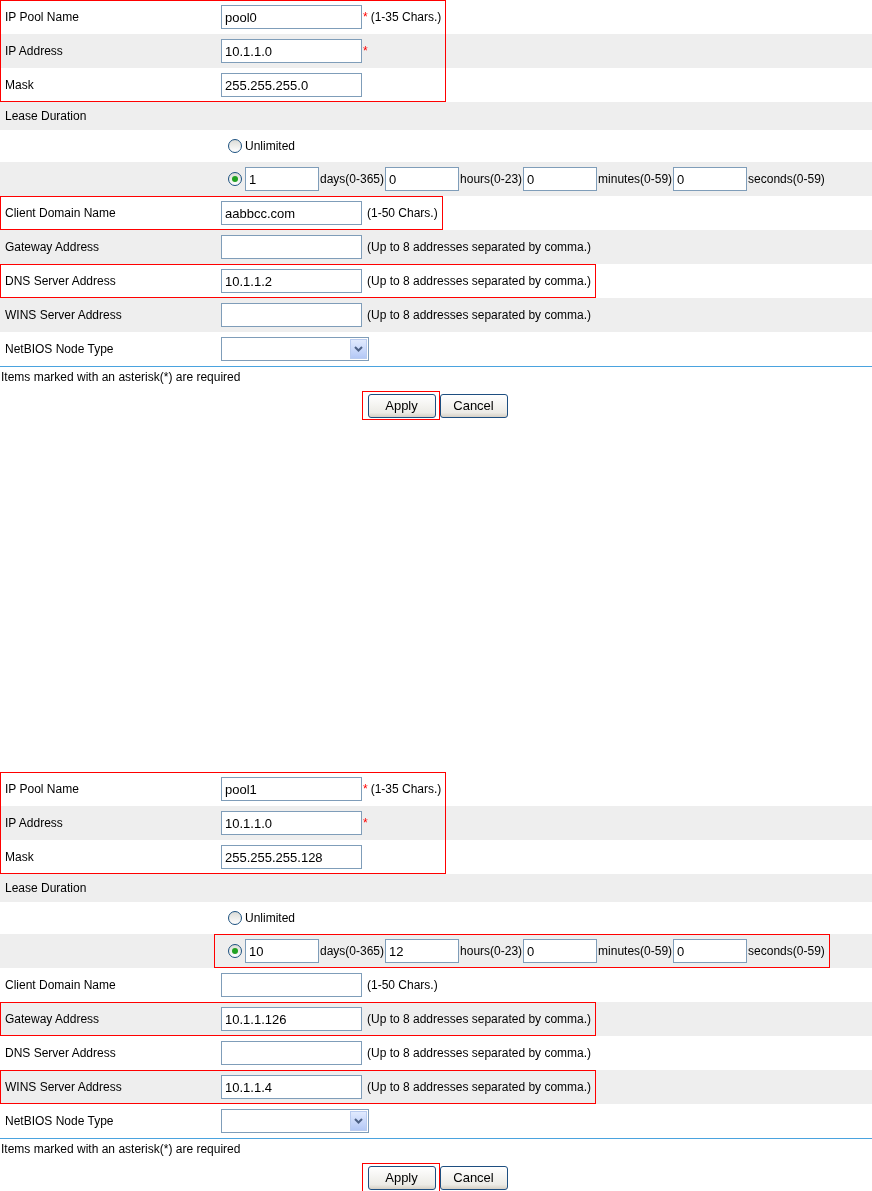 The image size is (872, 1191). Describe the element at coordinates (282, 951) in the screenshot. I see `input-field: 10` at that location.